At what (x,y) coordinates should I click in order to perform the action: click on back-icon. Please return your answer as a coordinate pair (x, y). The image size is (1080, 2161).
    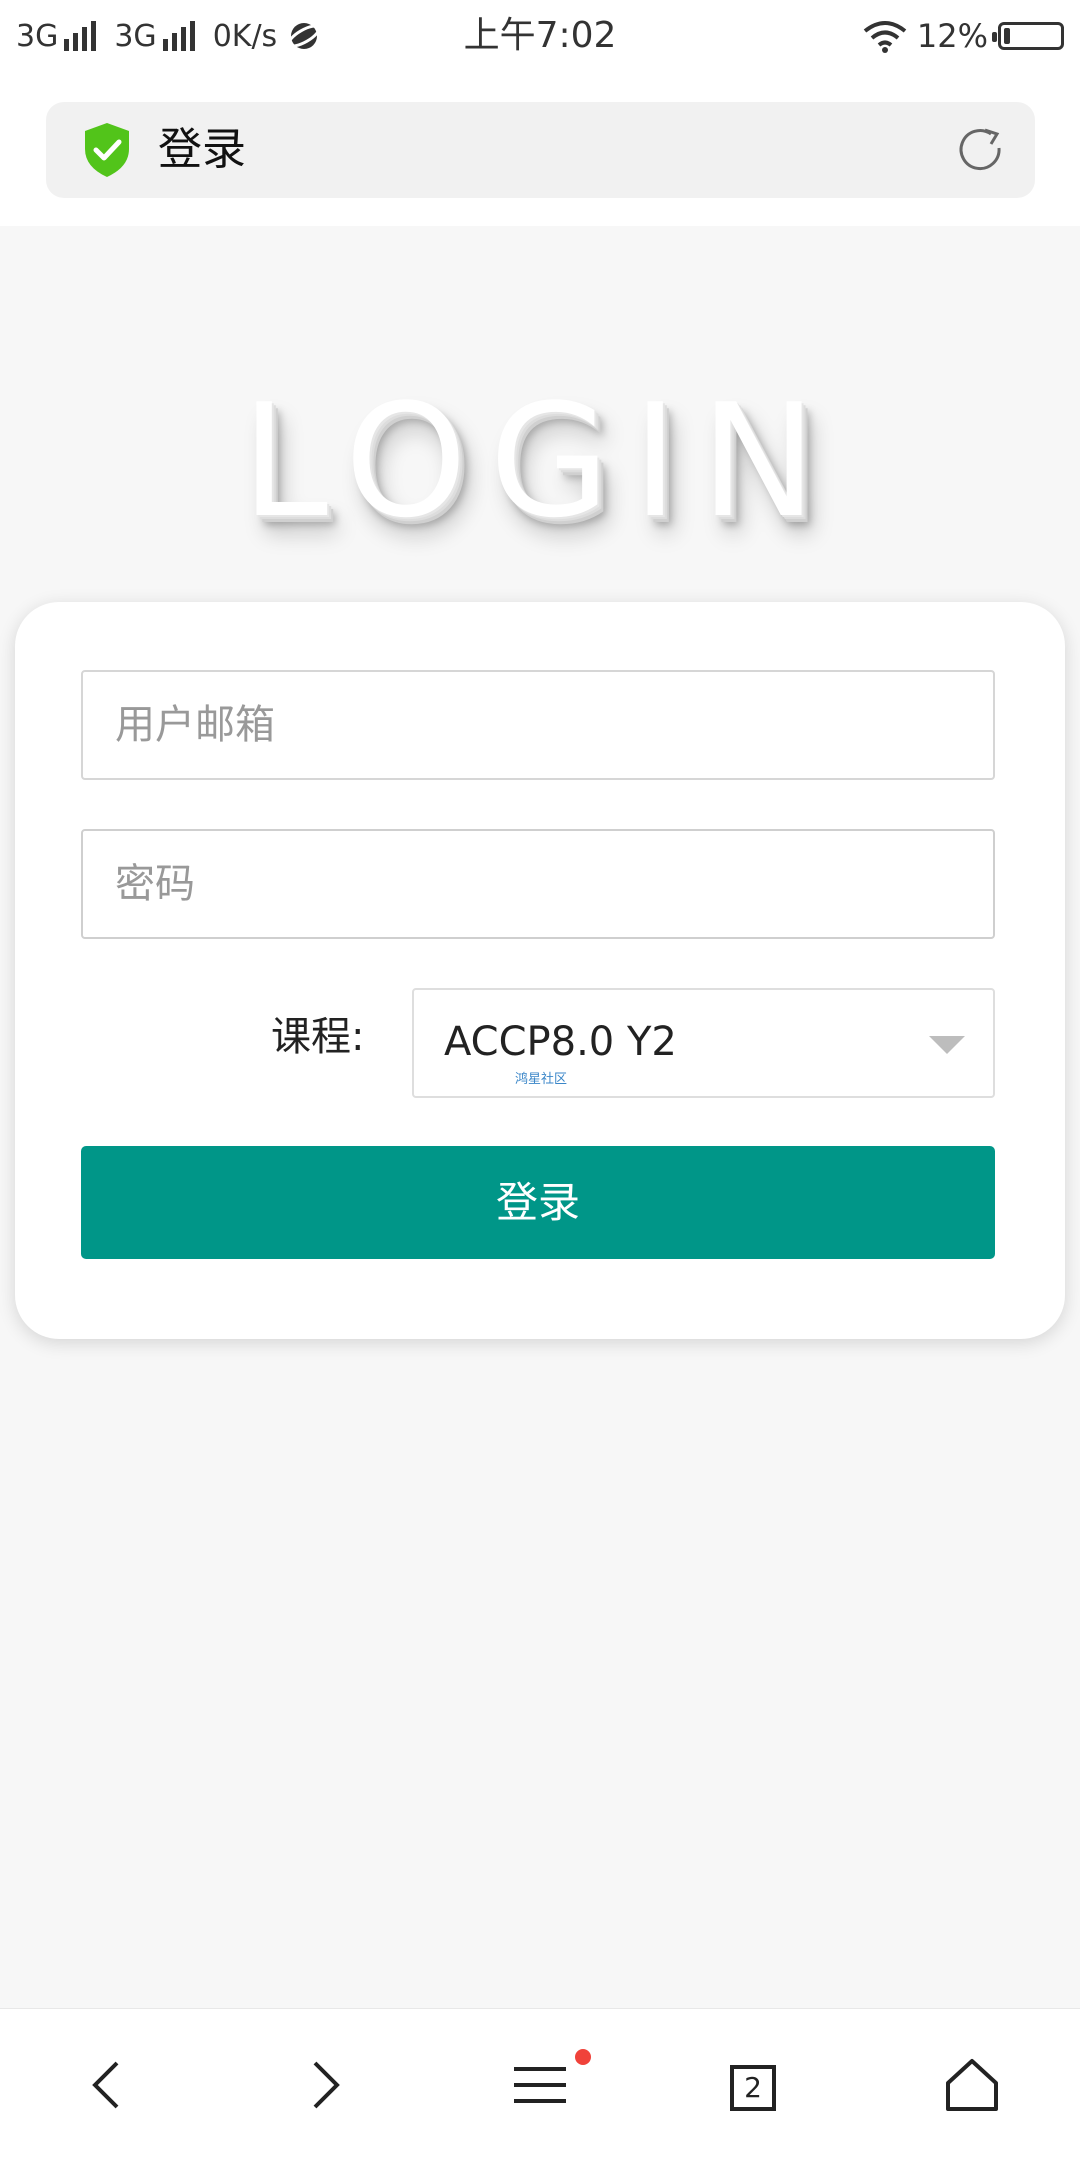
    Looking at the image, I should click on (109, 2085).